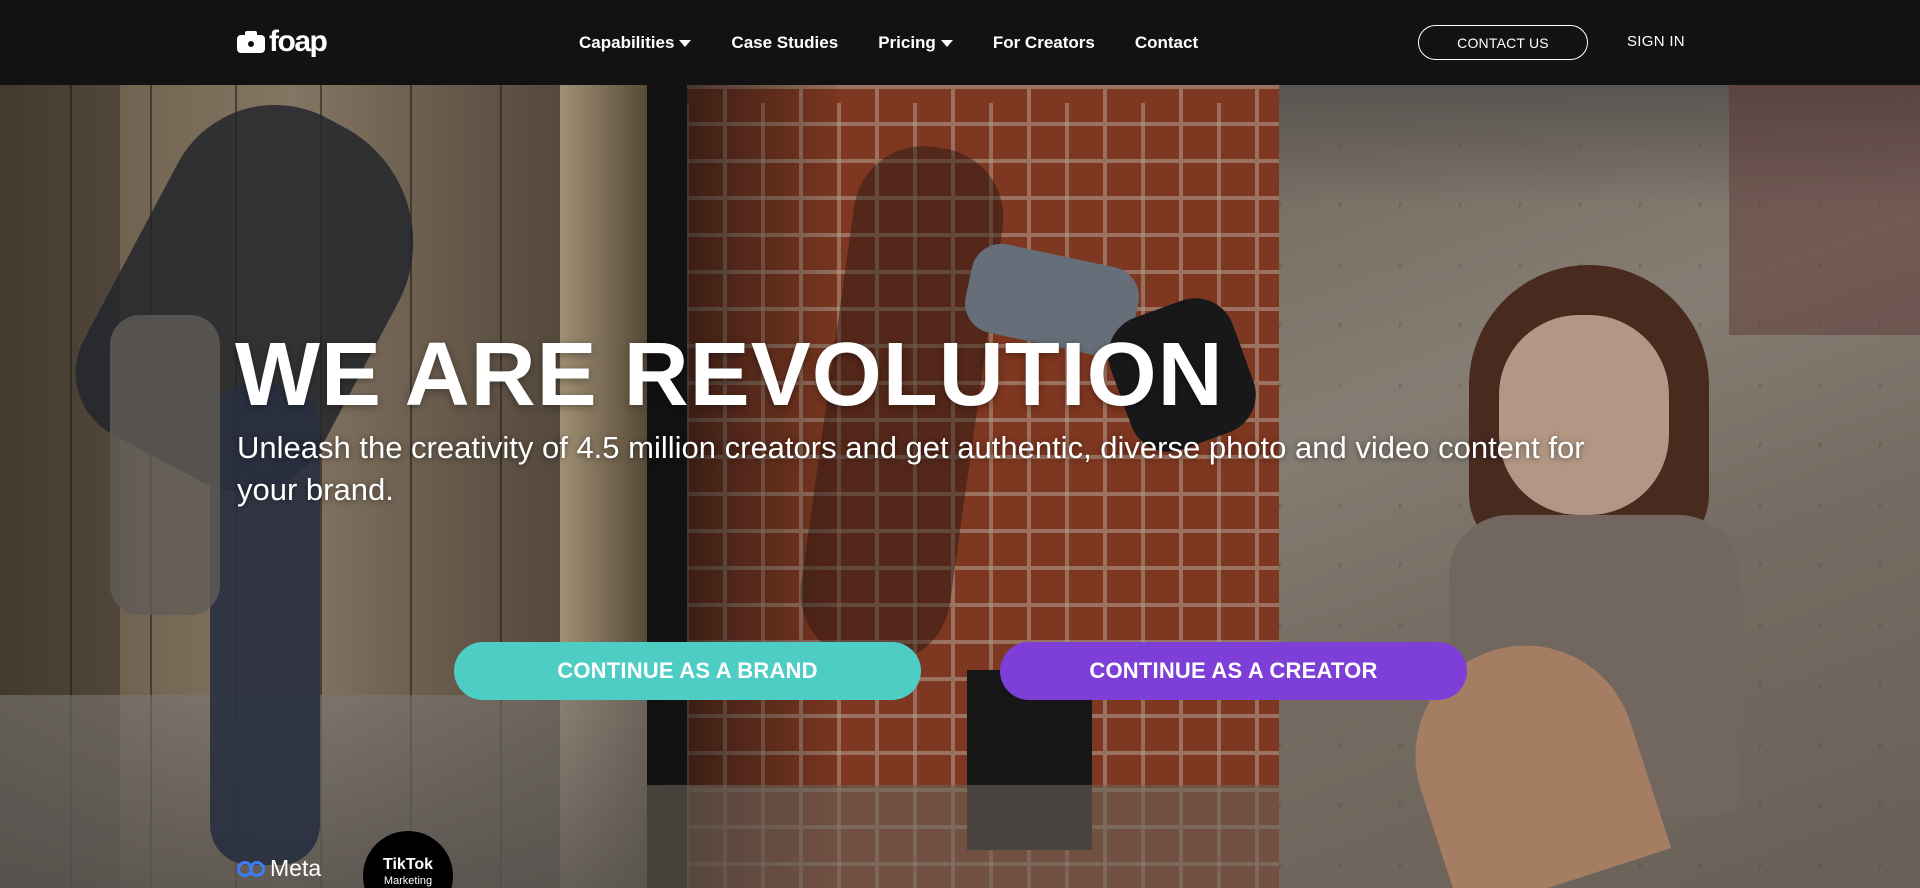 The height and width of the screenshot is (888, 1920). I want to click on nav-item-for-creators: For Creators, so click(1044, 43).